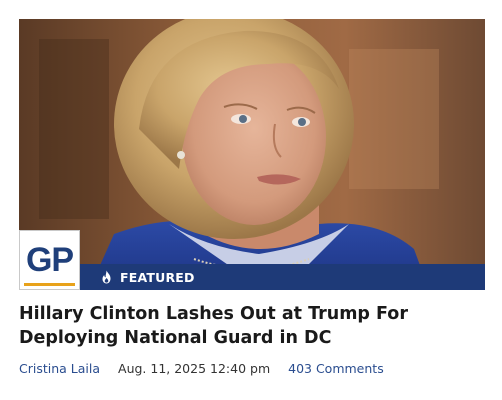 This screenshot has height=400, width=502. Describe the element at coordinates (49, 284) in the screenshot. I see `logo-accent-bar` at that location.